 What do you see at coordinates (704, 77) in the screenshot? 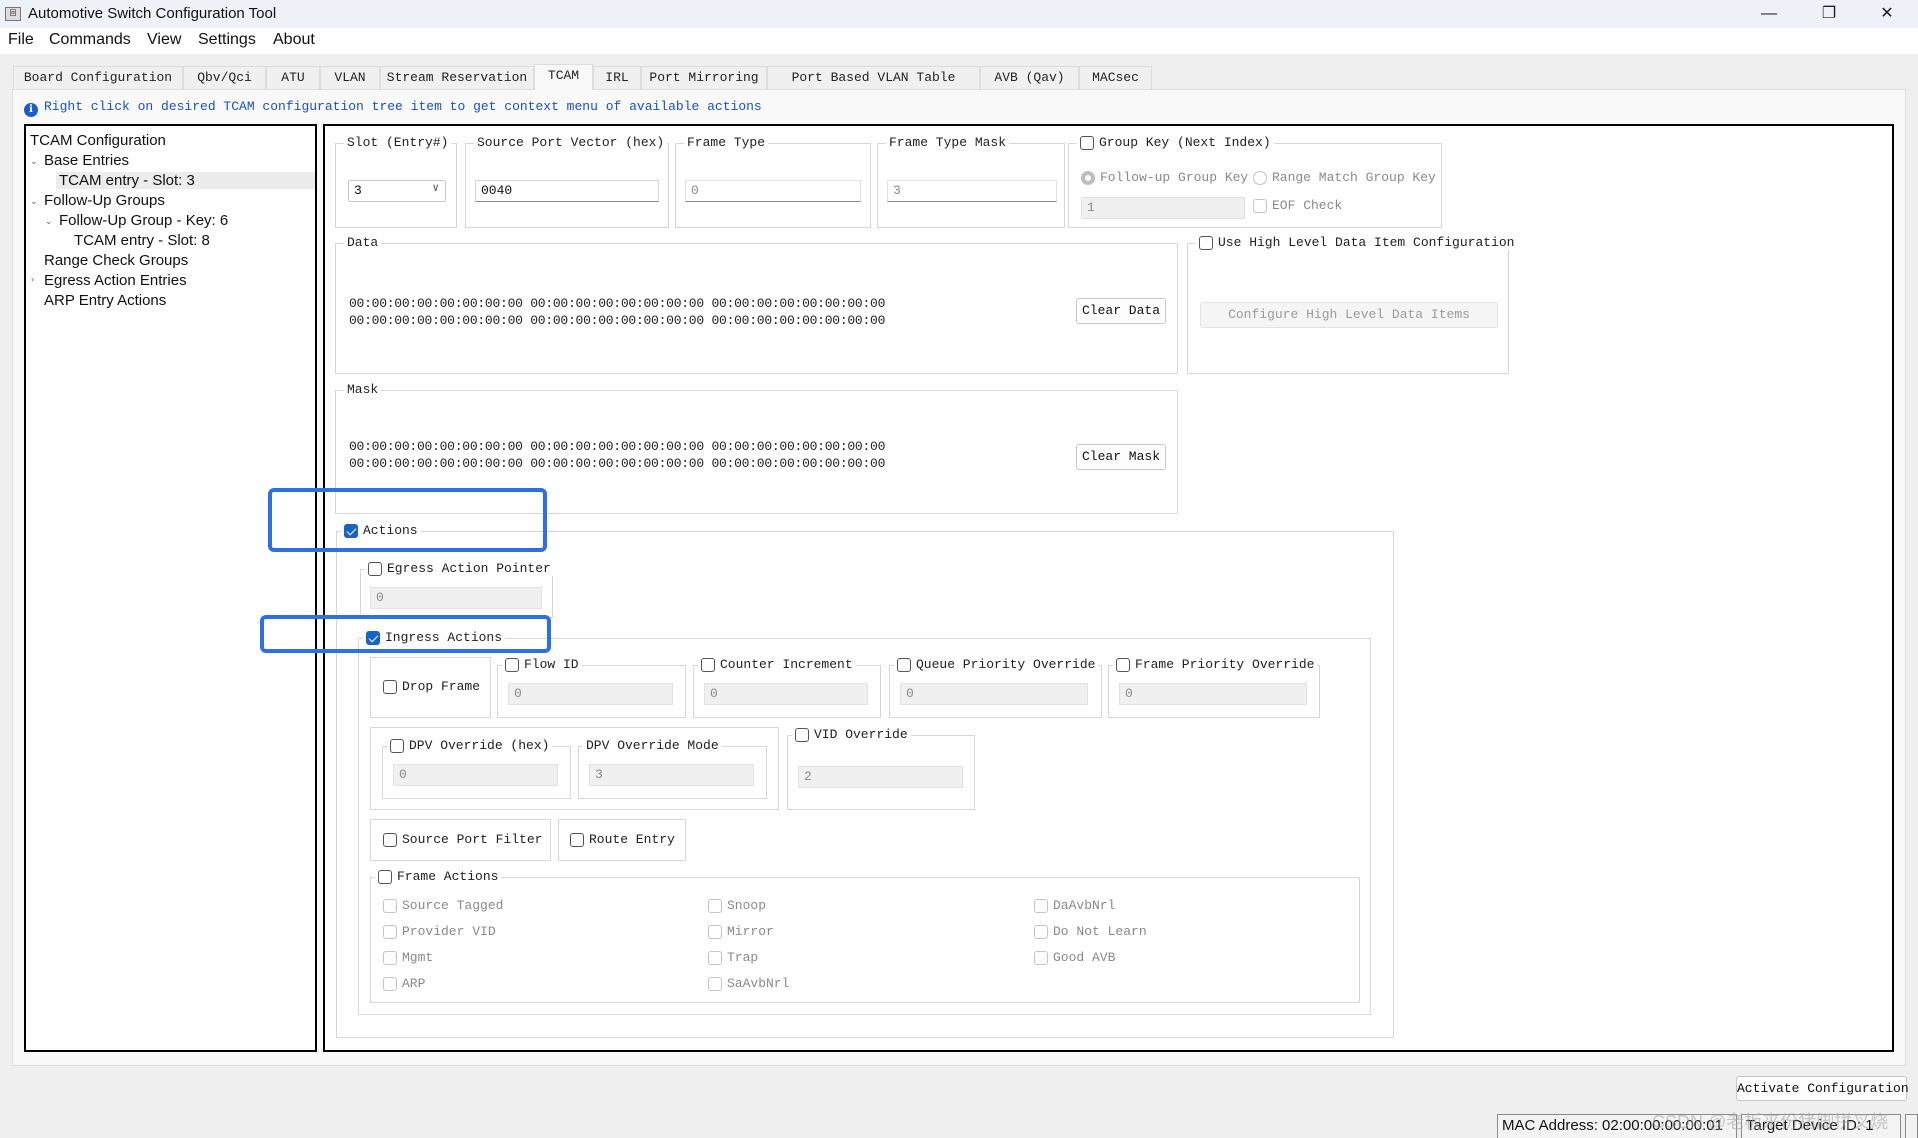
I see `tab-port-mirroring: Port Mirroring` at bounding box center [704, 77].